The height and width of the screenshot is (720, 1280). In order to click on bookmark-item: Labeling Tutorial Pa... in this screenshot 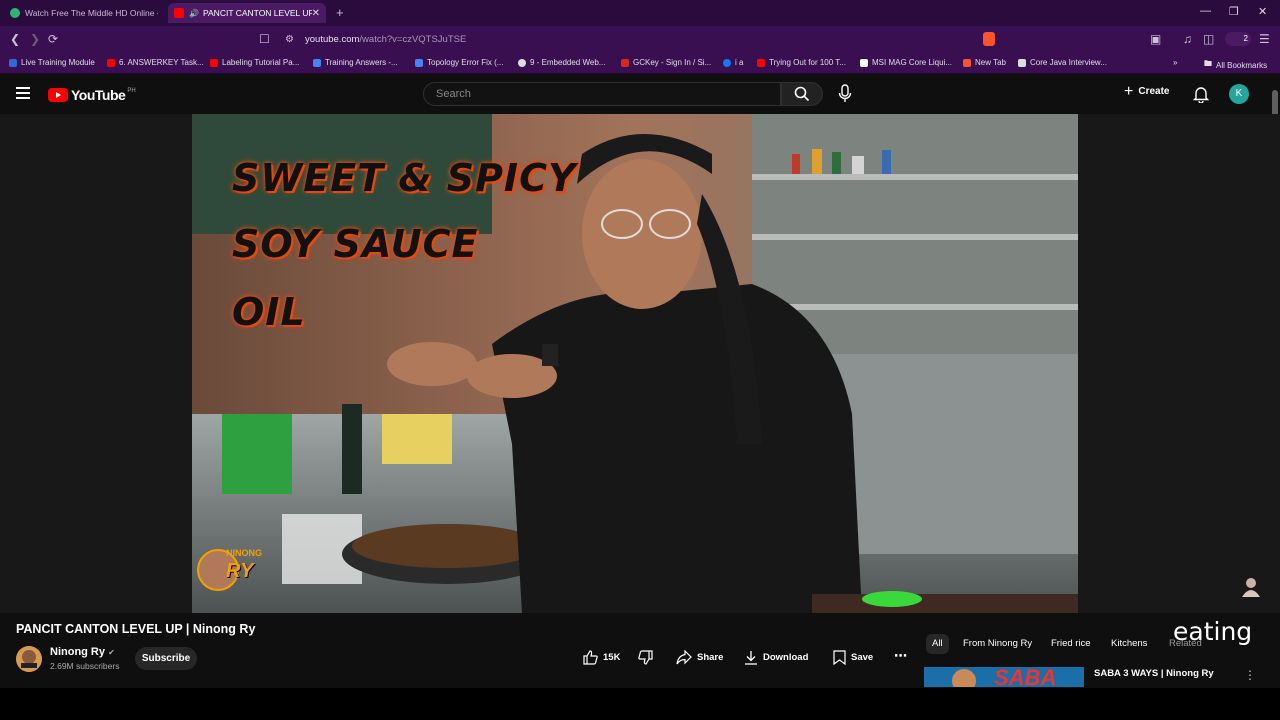, I will do `click(254, 62)`.